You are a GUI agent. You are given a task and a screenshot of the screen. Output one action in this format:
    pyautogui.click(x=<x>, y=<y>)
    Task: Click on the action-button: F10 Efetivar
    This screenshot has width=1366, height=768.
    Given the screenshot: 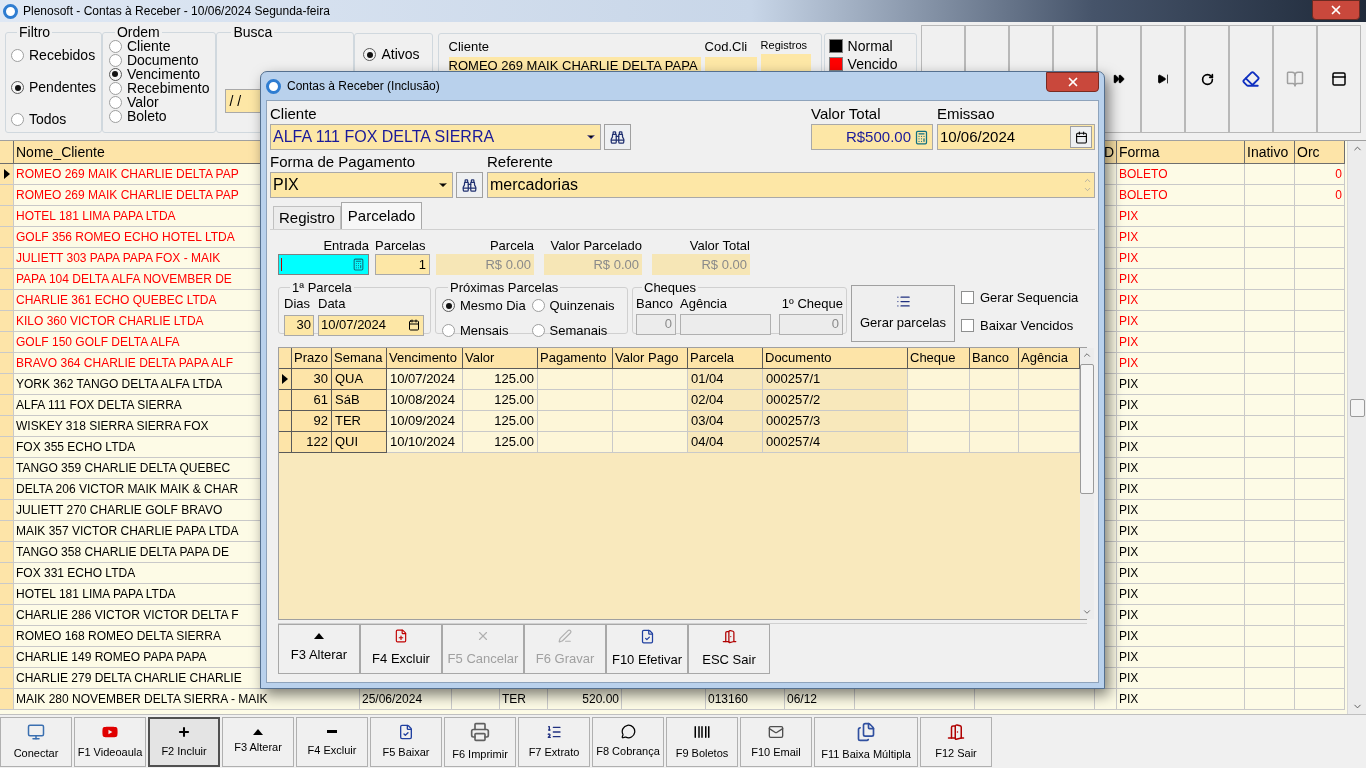 What is the action you would take?
    pyautogui.click(x=647, y=649)
    